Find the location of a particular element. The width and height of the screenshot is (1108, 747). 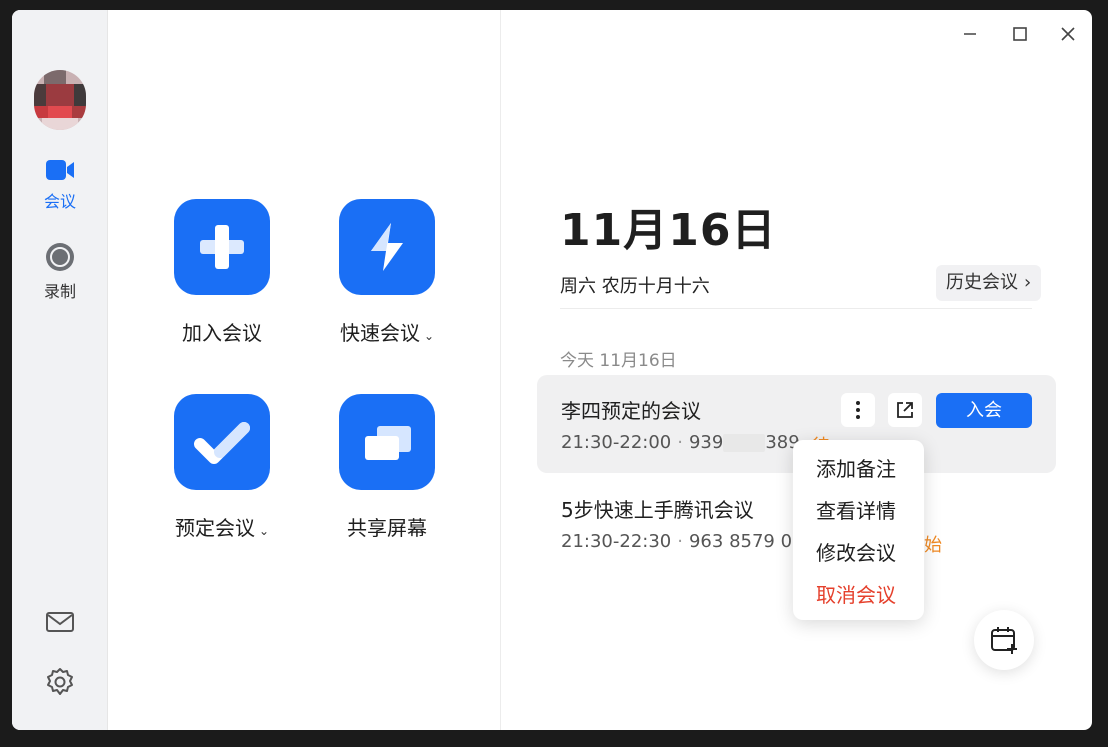

share-screen-button: 共享屏幕 is located at coordinates (387, 467).